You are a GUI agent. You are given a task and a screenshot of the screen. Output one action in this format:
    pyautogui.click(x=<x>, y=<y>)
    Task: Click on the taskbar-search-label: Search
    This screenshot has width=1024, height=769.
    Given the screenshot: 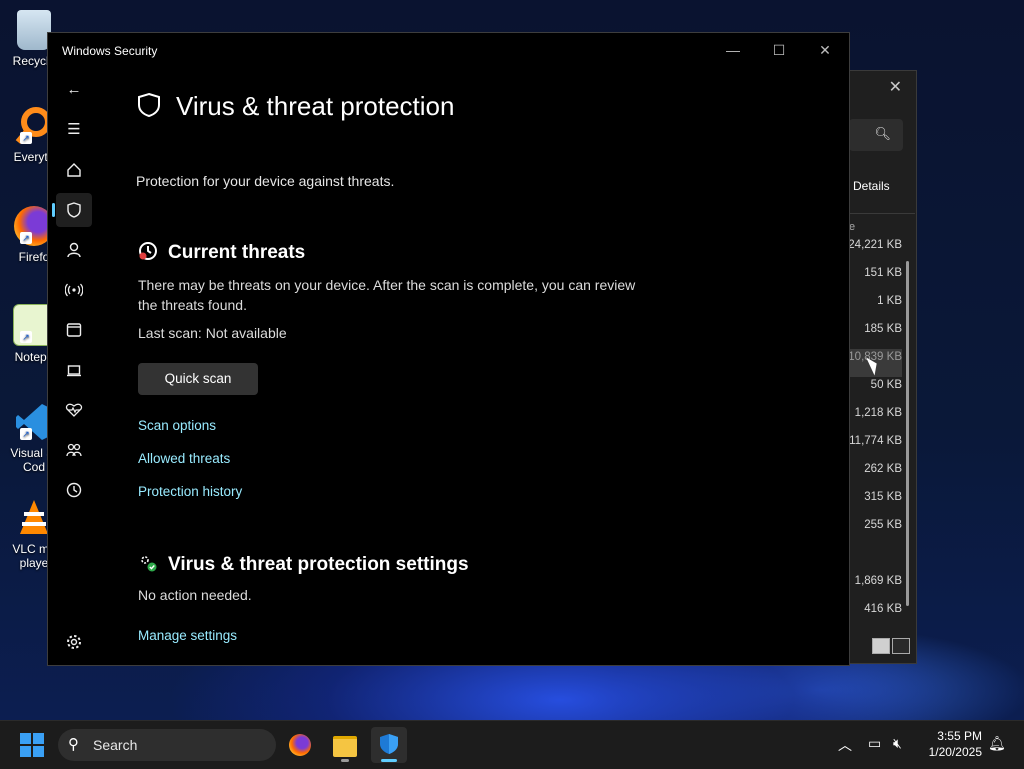 What is the action you would take?
    pyautogui.click(x=115, y=745)
    